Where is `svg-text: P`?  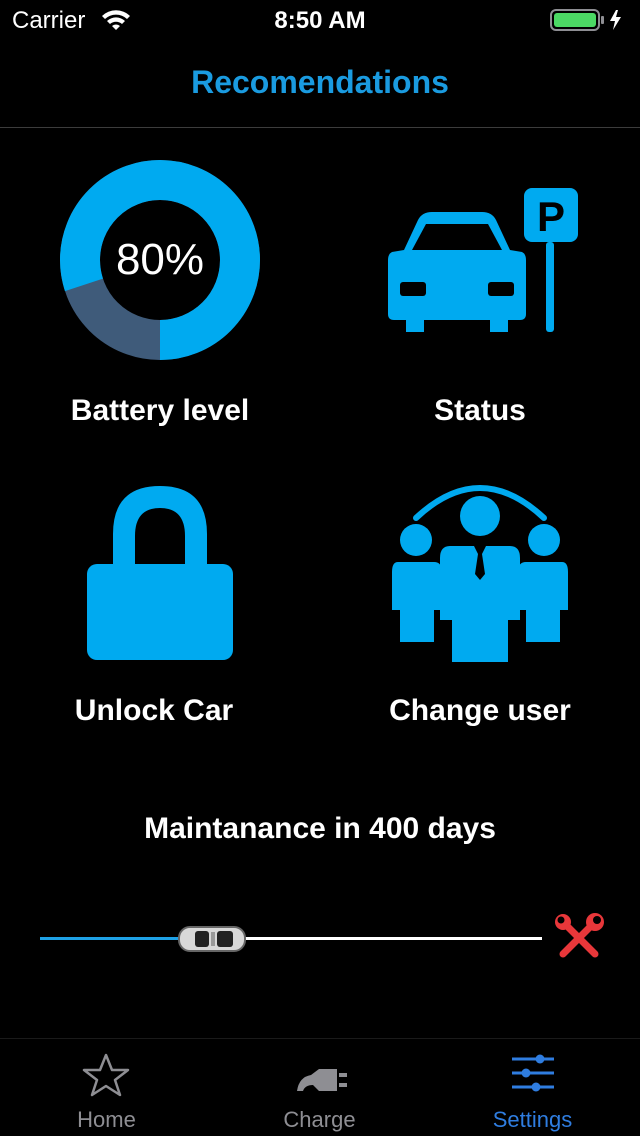
svg-text: P is located at coordinates (551, 216).